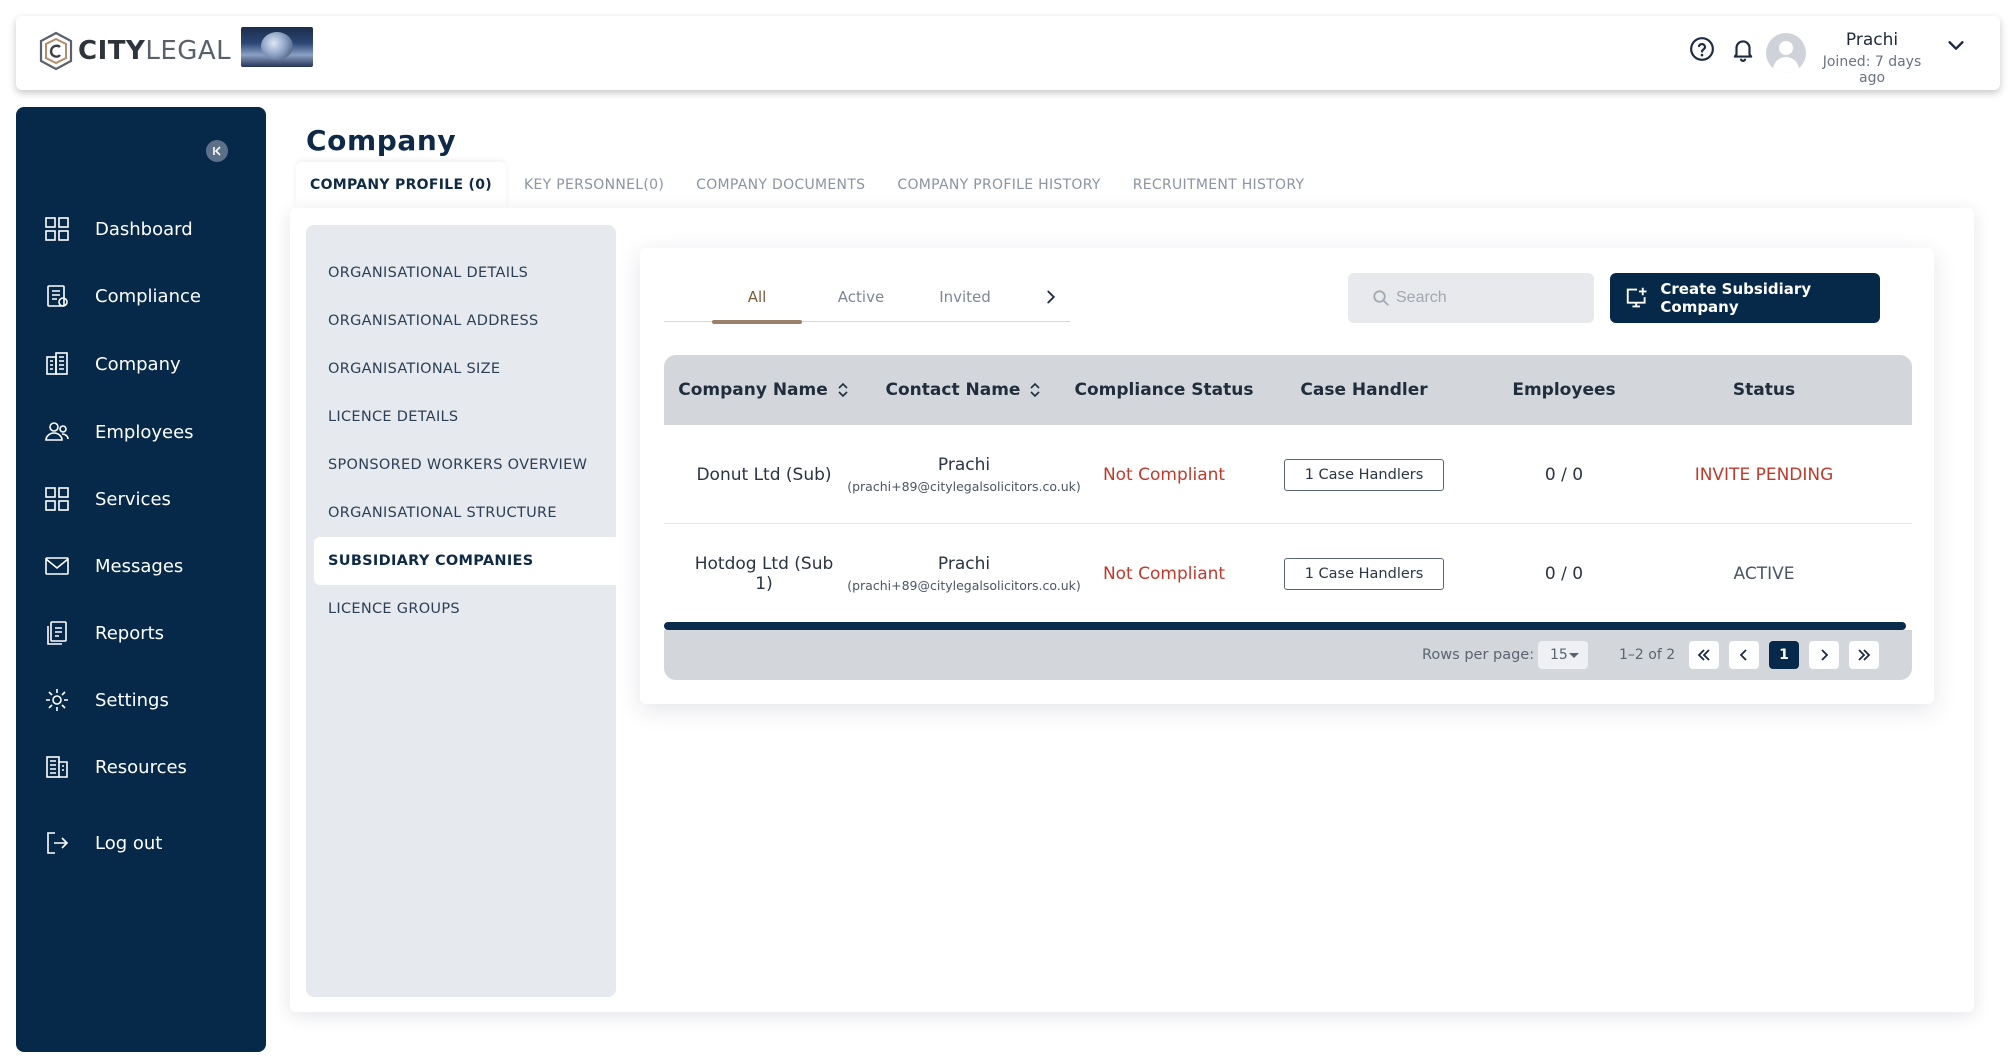  I want to click on collapse-sidebar-icon, so click(217, 151).